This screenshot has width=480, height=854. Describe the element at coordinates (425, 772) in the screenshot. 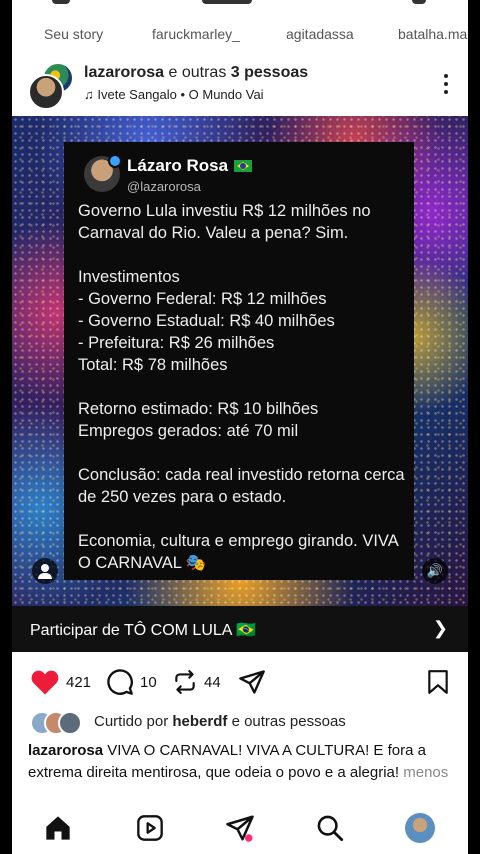

I see `less-link: menos` at that location.